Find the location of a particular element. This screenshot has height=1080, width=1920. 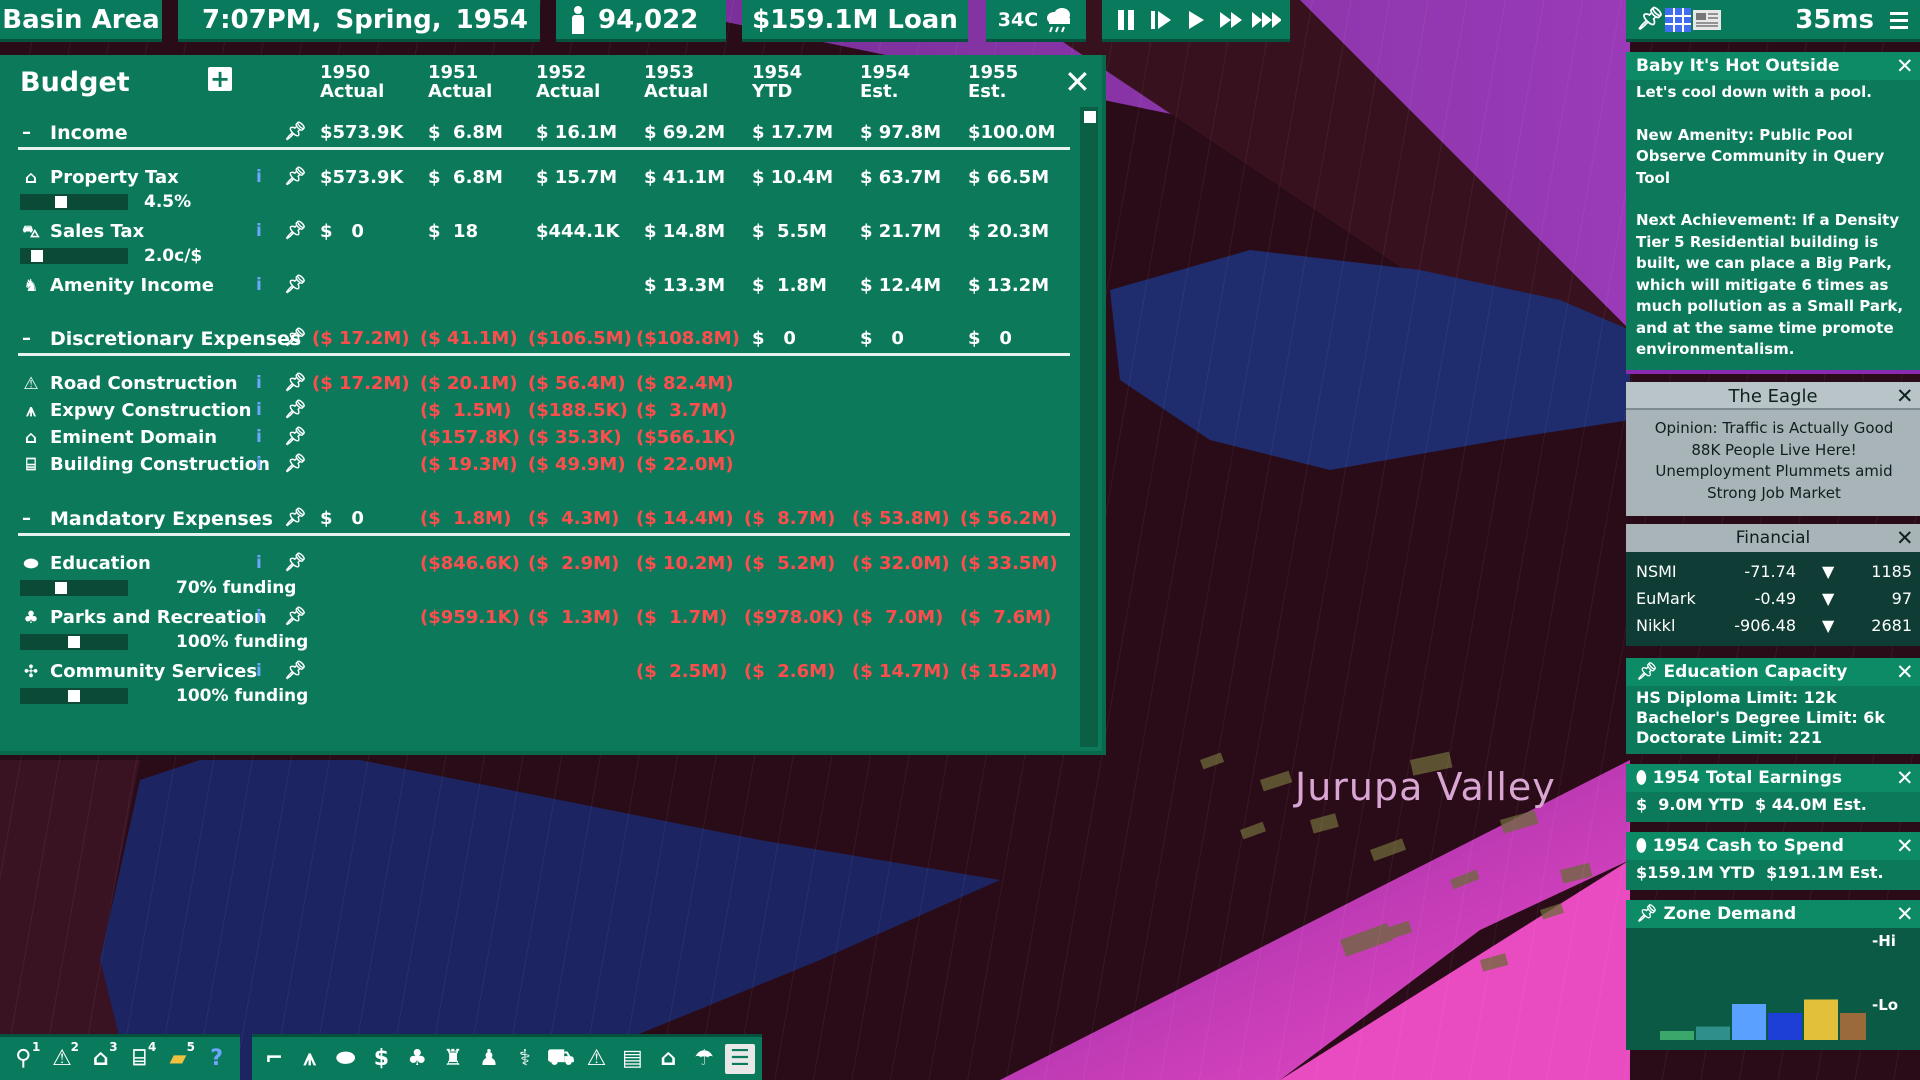

play-icon is located at coordinates (1196, 20).